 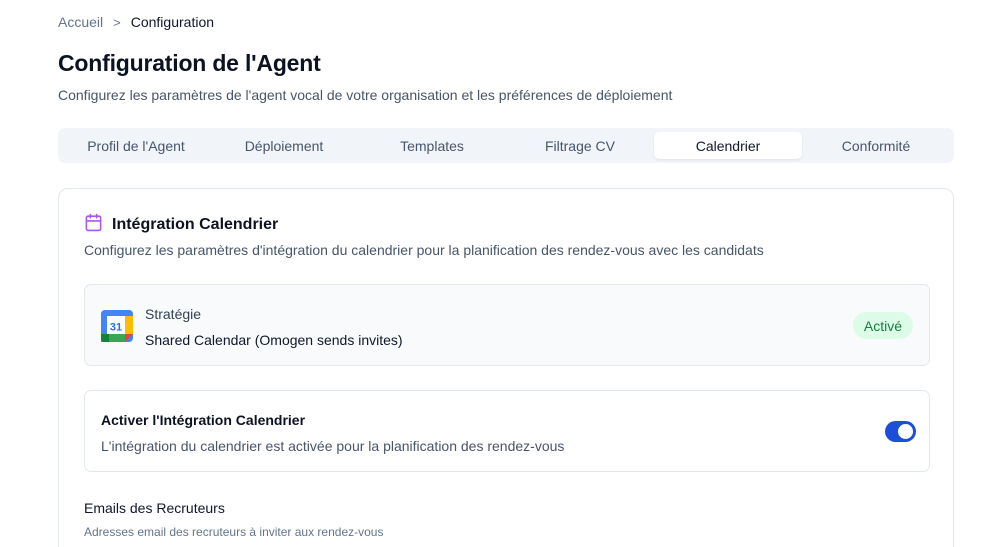 What do you see at coordinates (173, 314) in the screenshot?
I see `strategy-label: Stratégie` at bounding box center [173, 314].